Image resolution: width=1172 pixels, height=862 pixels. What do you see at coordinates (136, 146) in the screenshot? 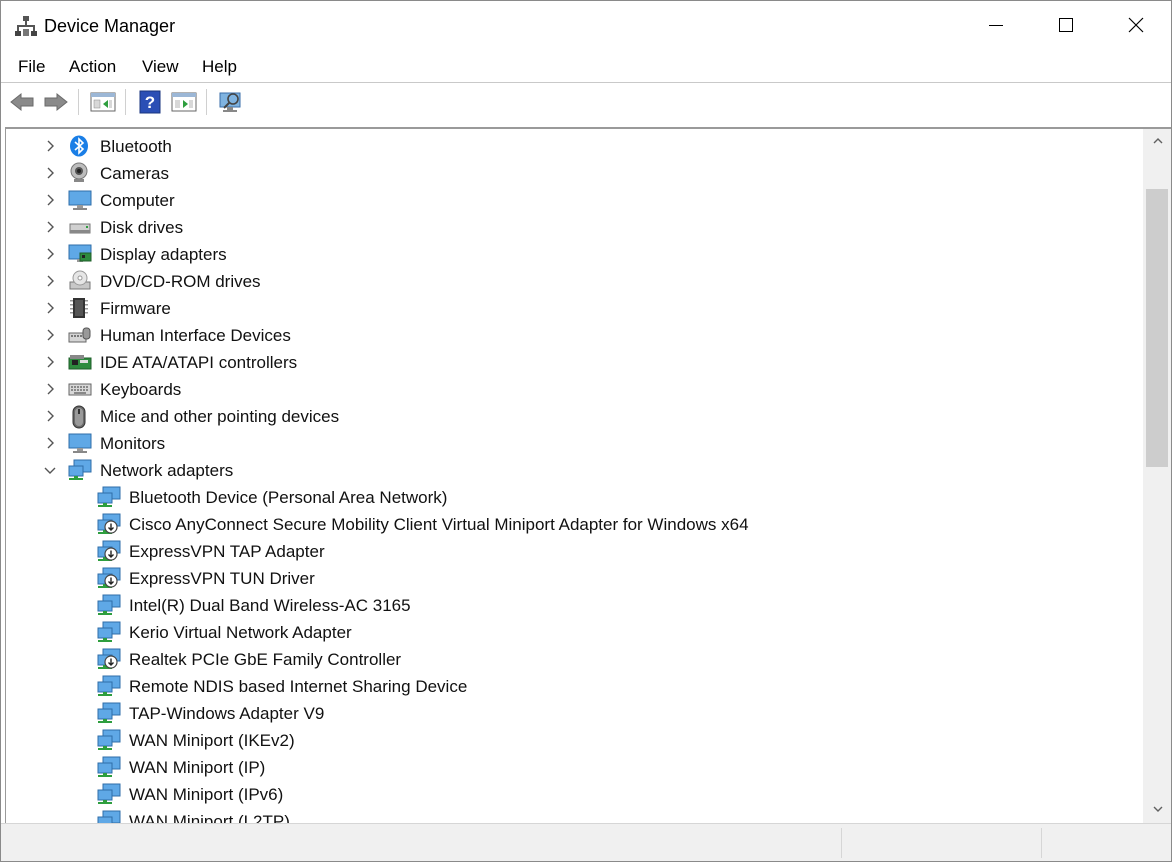
I see `tree-item-label: Bluetooth` at bounding box center [136, 146].